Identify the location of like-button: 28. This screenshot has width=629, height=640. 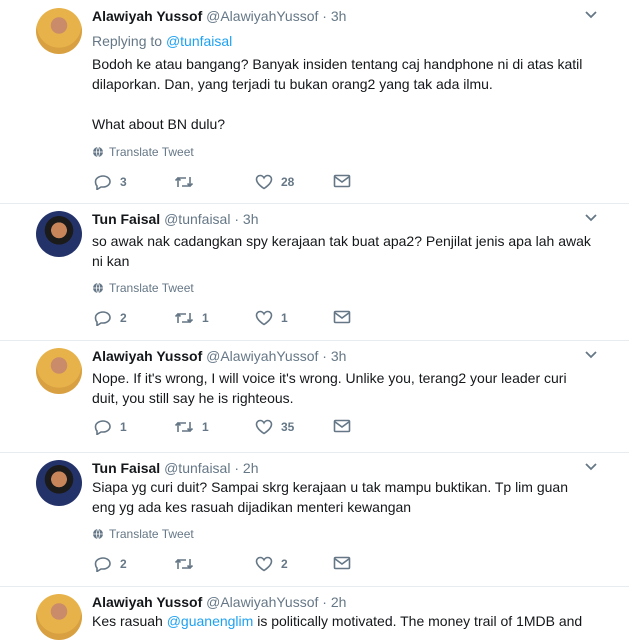
(274, 182).